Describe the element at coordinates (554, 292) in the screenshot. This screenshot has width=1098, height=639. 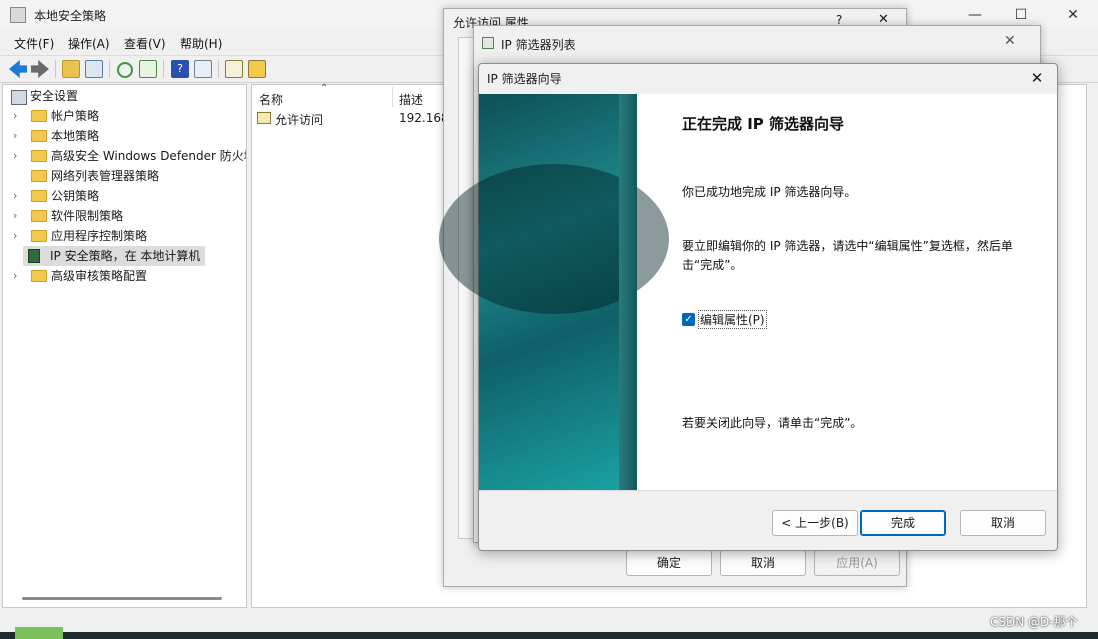
I see `wizard-banner-image` at that location.